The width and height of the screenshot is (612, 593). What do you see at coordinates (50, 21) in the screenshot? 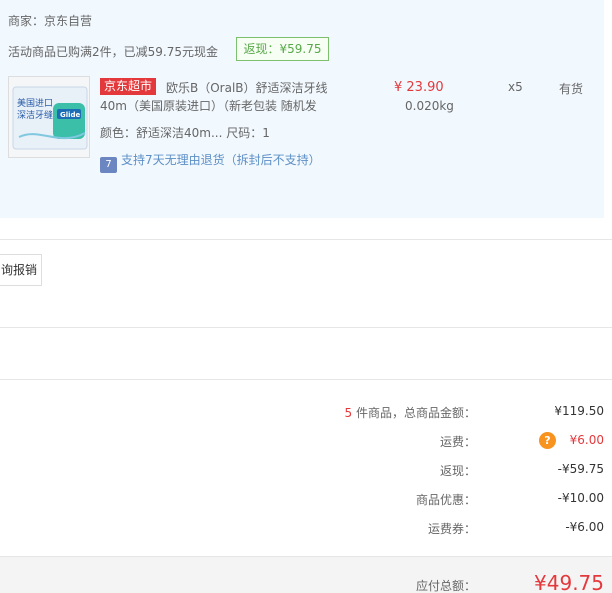
I see `seller-label: 商家：京东自营` at bounding box center [50, 21].